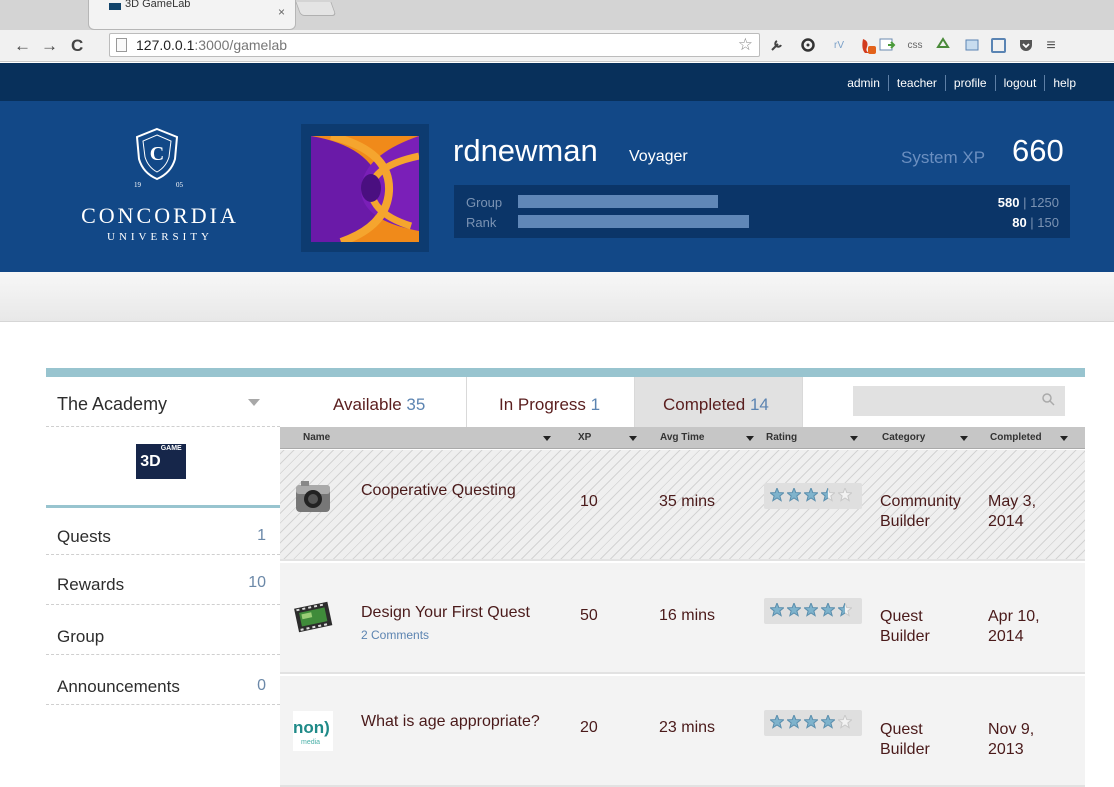 This screenshot has height=787, width=1114. Describe the element at coordinates (777, 46) in the screenshot. I see `wrench-icon` at that location.